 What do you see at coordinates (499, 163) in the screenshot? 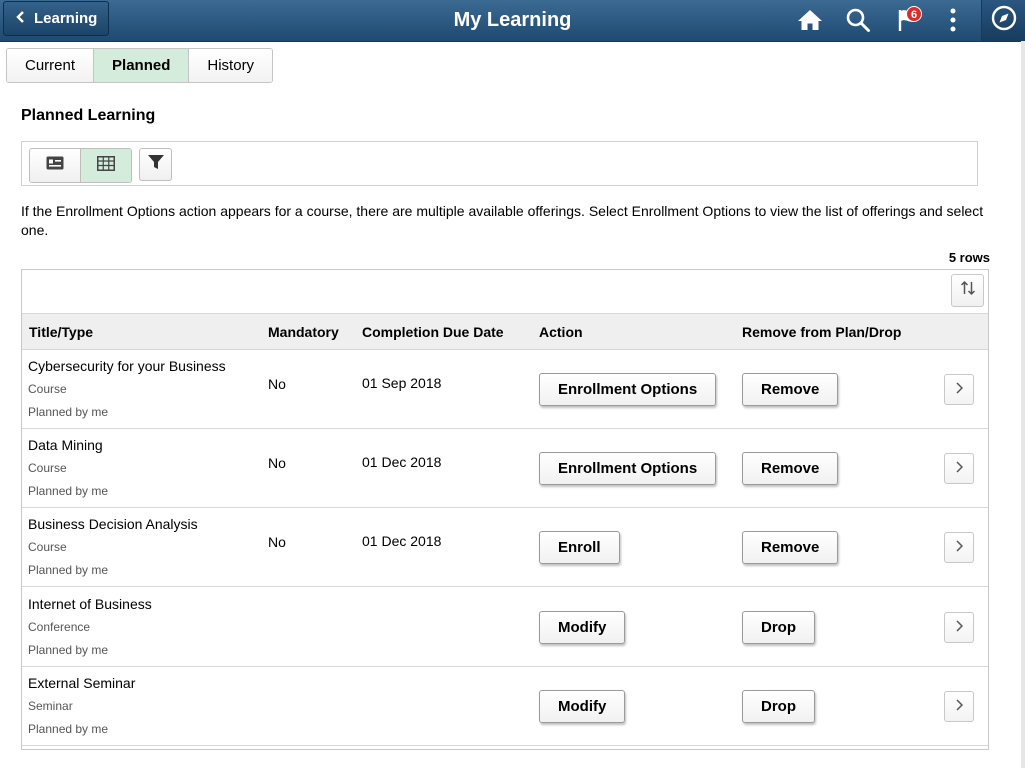
I see `view-toolbar` at bounding box center [499, 163].